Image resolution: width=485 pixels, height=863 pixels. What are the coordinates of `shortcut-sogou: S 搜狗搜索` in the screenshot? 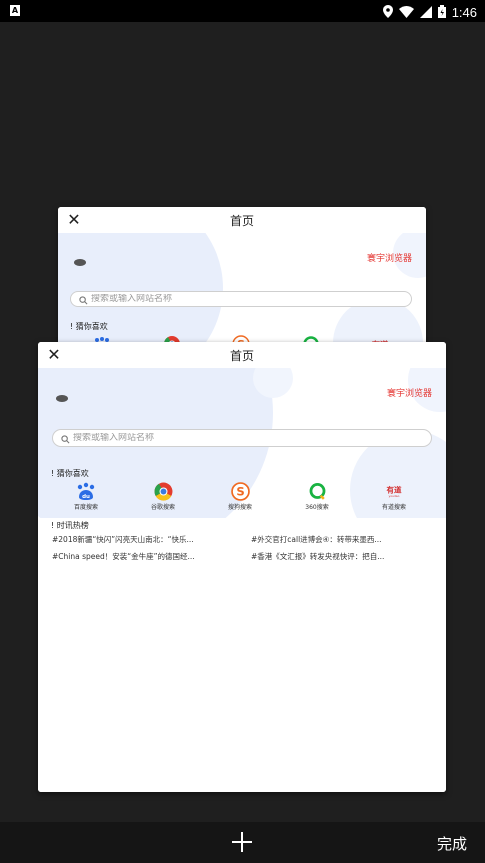 It's located at (240, 496).